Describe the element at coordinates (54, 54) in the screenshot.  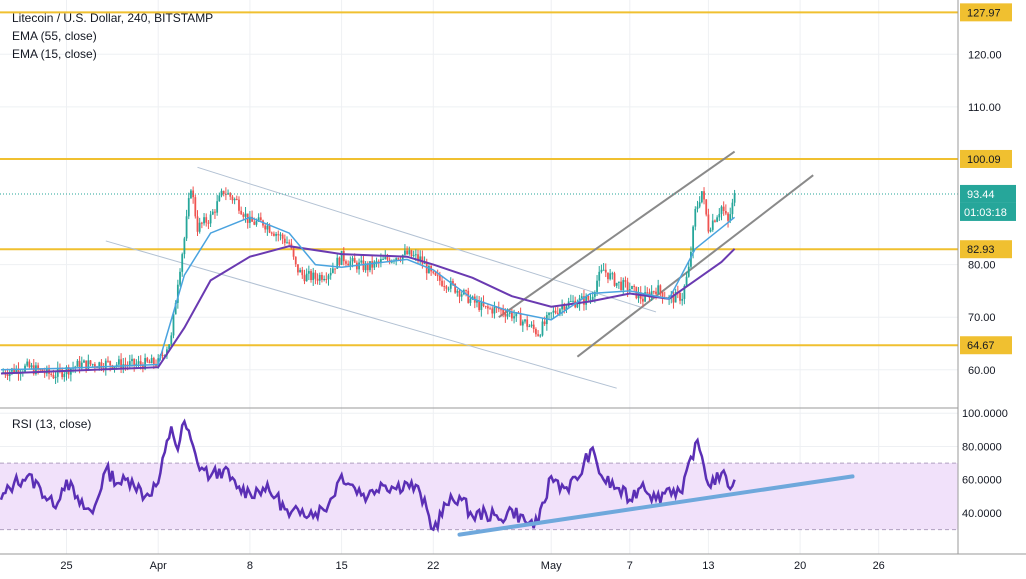
I see `ema-15-legend: EMA (15, close)` at that location.